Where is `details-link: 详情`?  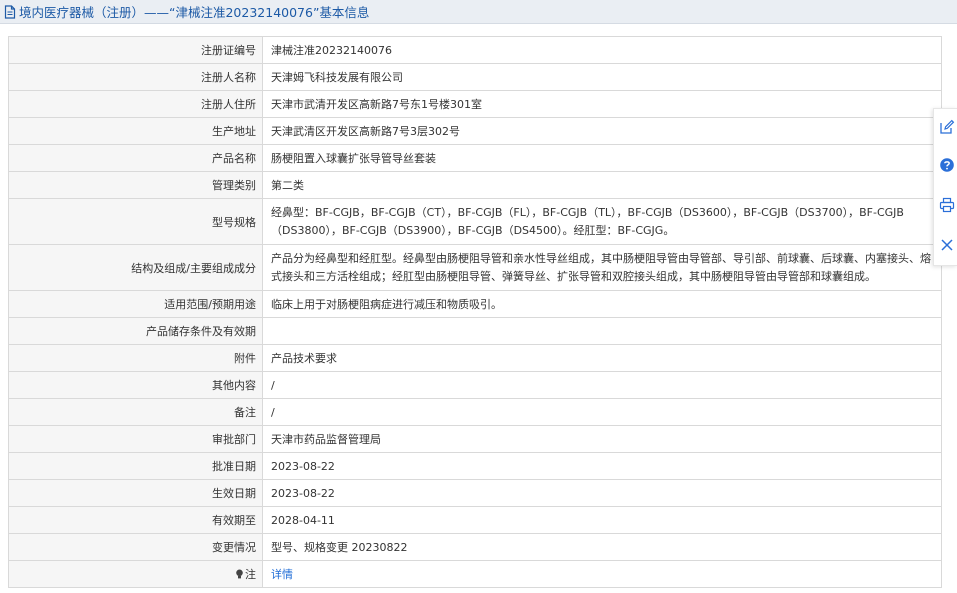
details-link: 详情 is located at coordinates (282, 574).